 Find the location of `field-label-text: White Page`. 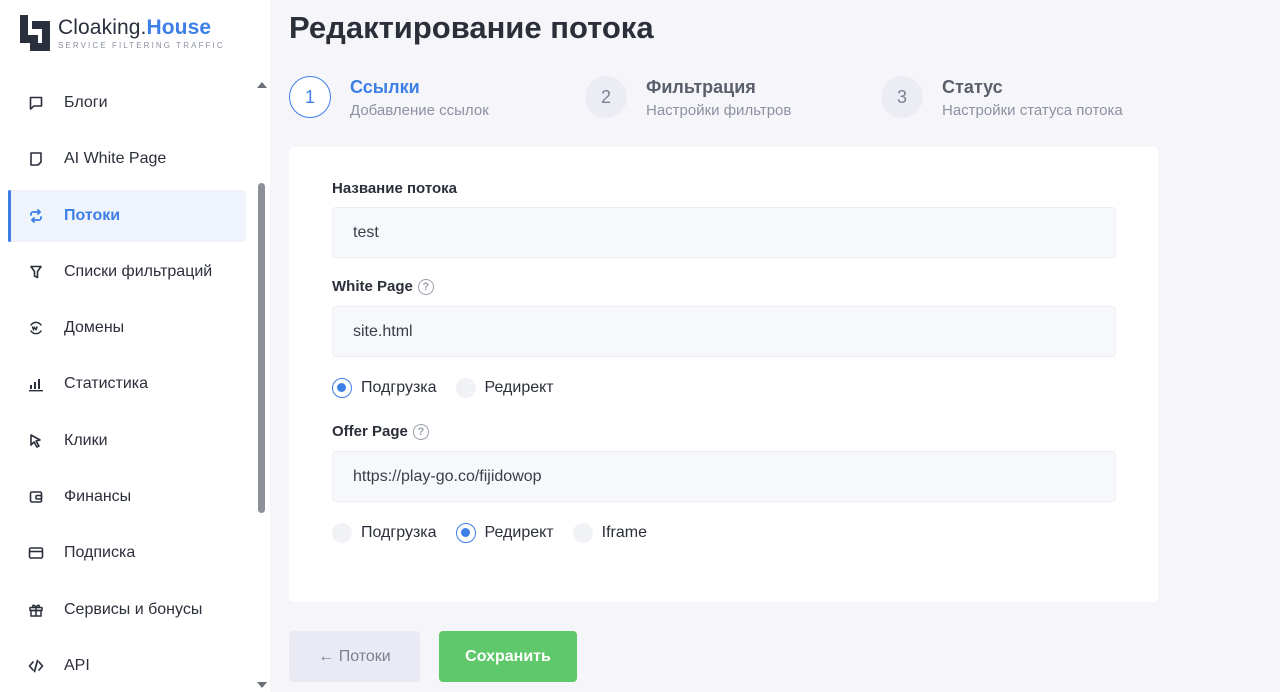

field-label-text: White Page is located at coordinates (372, 286).